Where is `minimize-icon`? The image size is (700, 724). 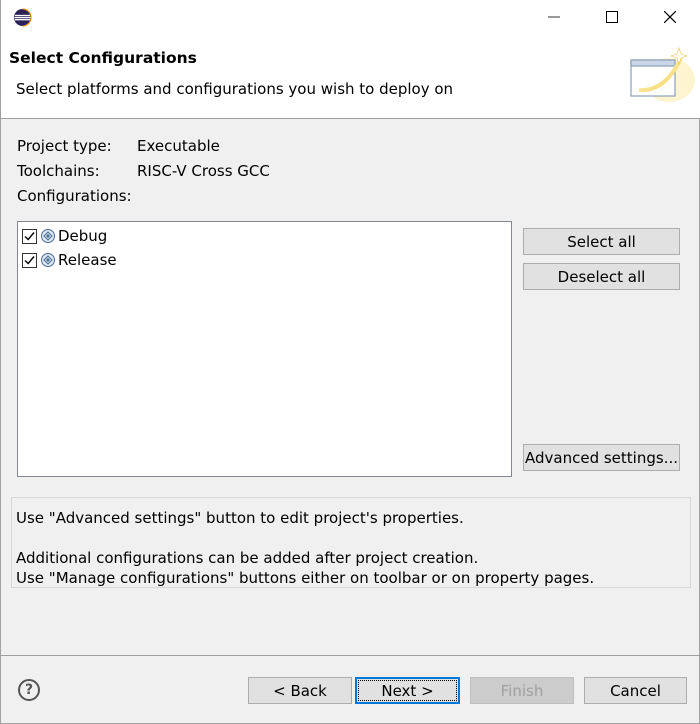 minimize-icon is located at coordinates (554, 17).